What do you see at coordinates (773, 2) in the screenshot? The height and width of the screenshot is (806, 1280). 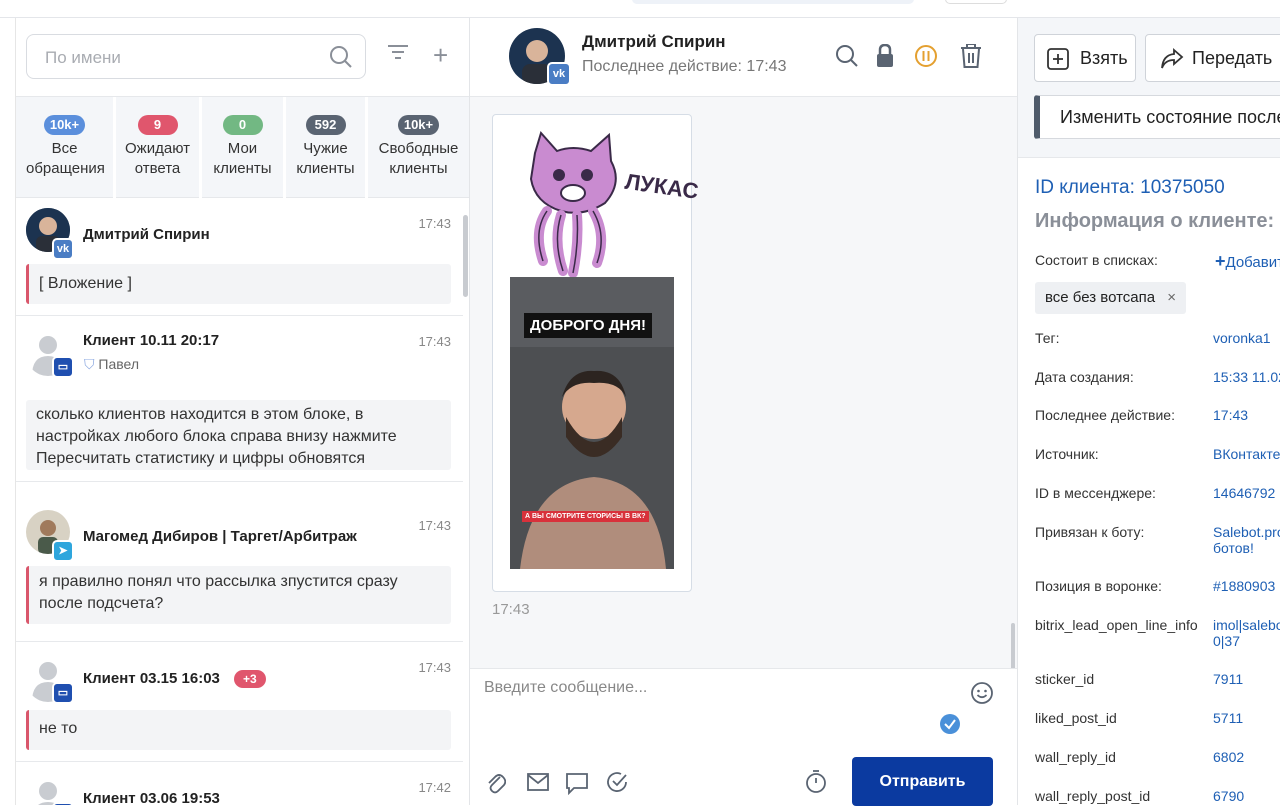 I see `top-search-pill` at bounding box center [773, 2].